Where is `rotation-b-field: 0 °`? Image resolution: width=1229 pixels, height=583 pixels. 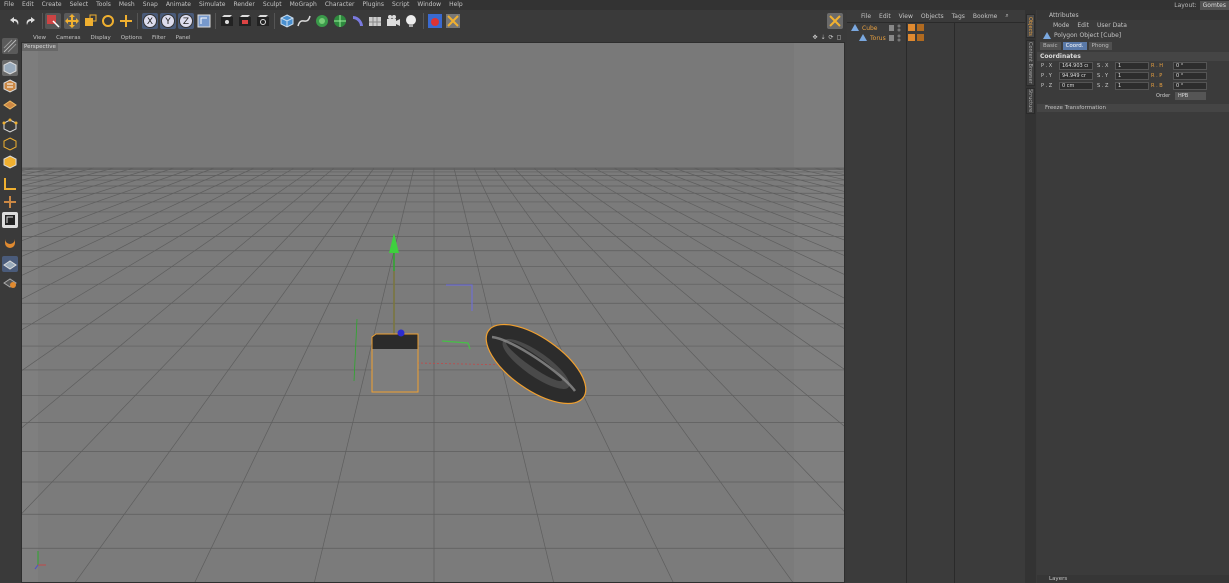
rotation-b-field: 0 ° is located at coordinates (1190, 86).